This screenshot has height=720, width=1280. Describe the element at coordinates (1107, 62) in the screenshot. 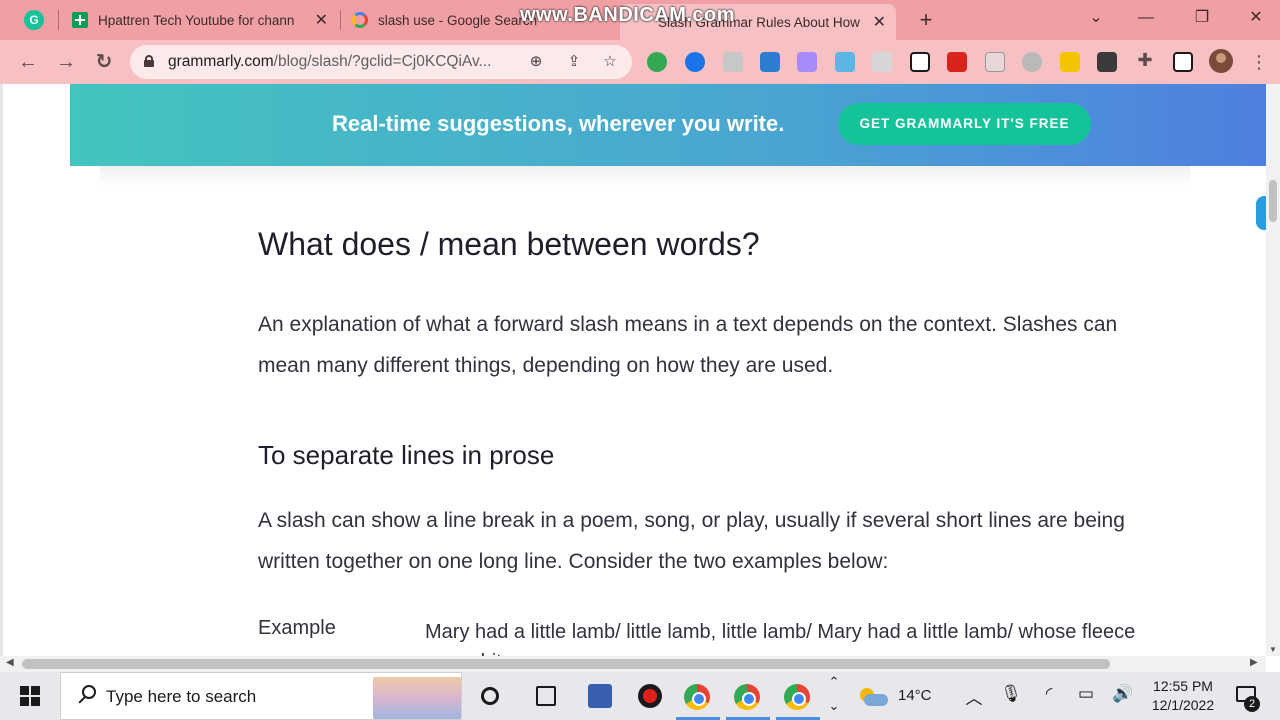

I see `extension-m-icon` at that location.